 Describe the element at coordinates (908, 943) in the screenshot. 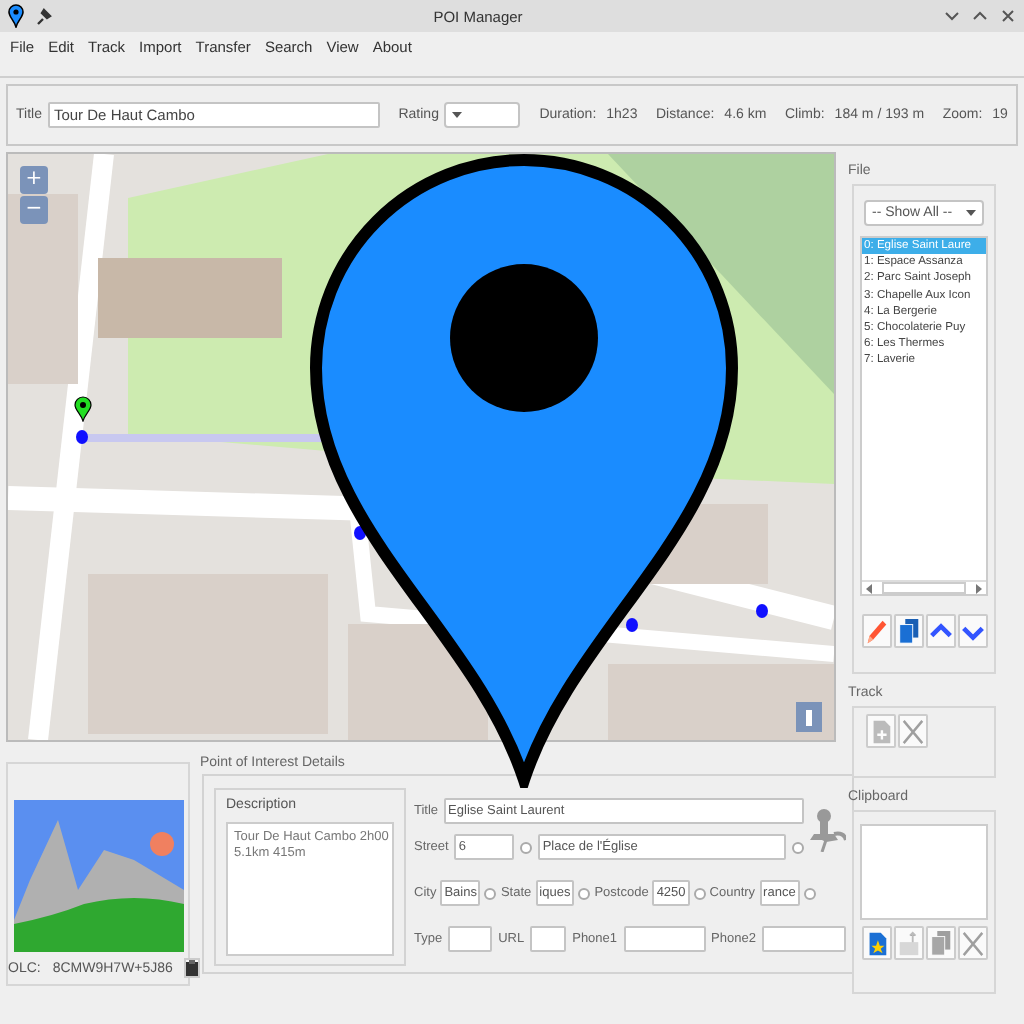

I see `upload-icon` at that location.